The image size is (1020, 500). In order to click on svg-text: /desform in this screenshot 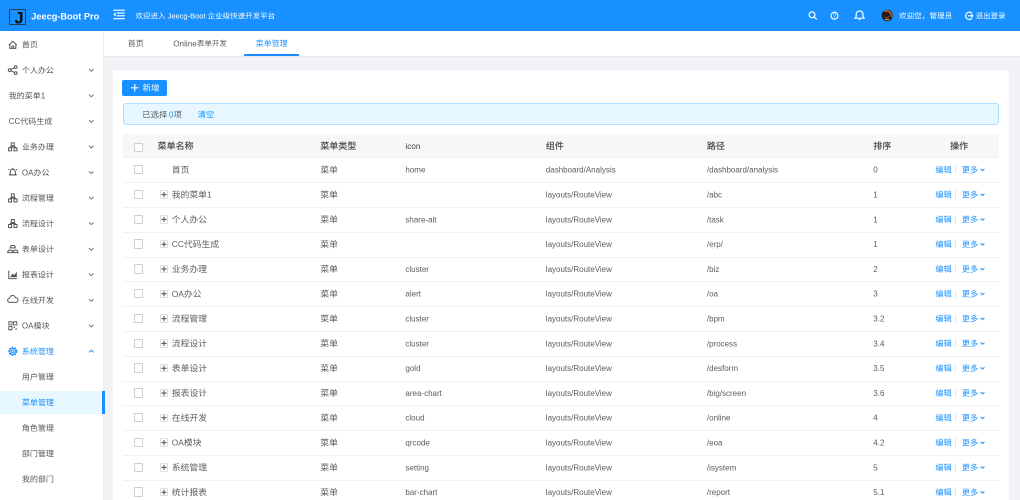, I will do `click(722, 368)`.